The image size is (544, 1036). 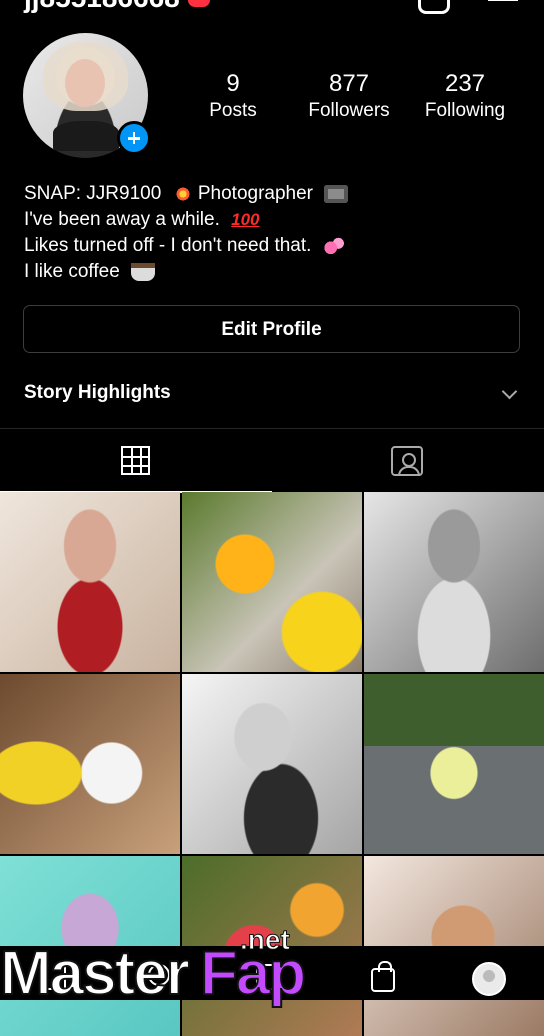 I want to click on grid-icon, so click(x=135, y=460).